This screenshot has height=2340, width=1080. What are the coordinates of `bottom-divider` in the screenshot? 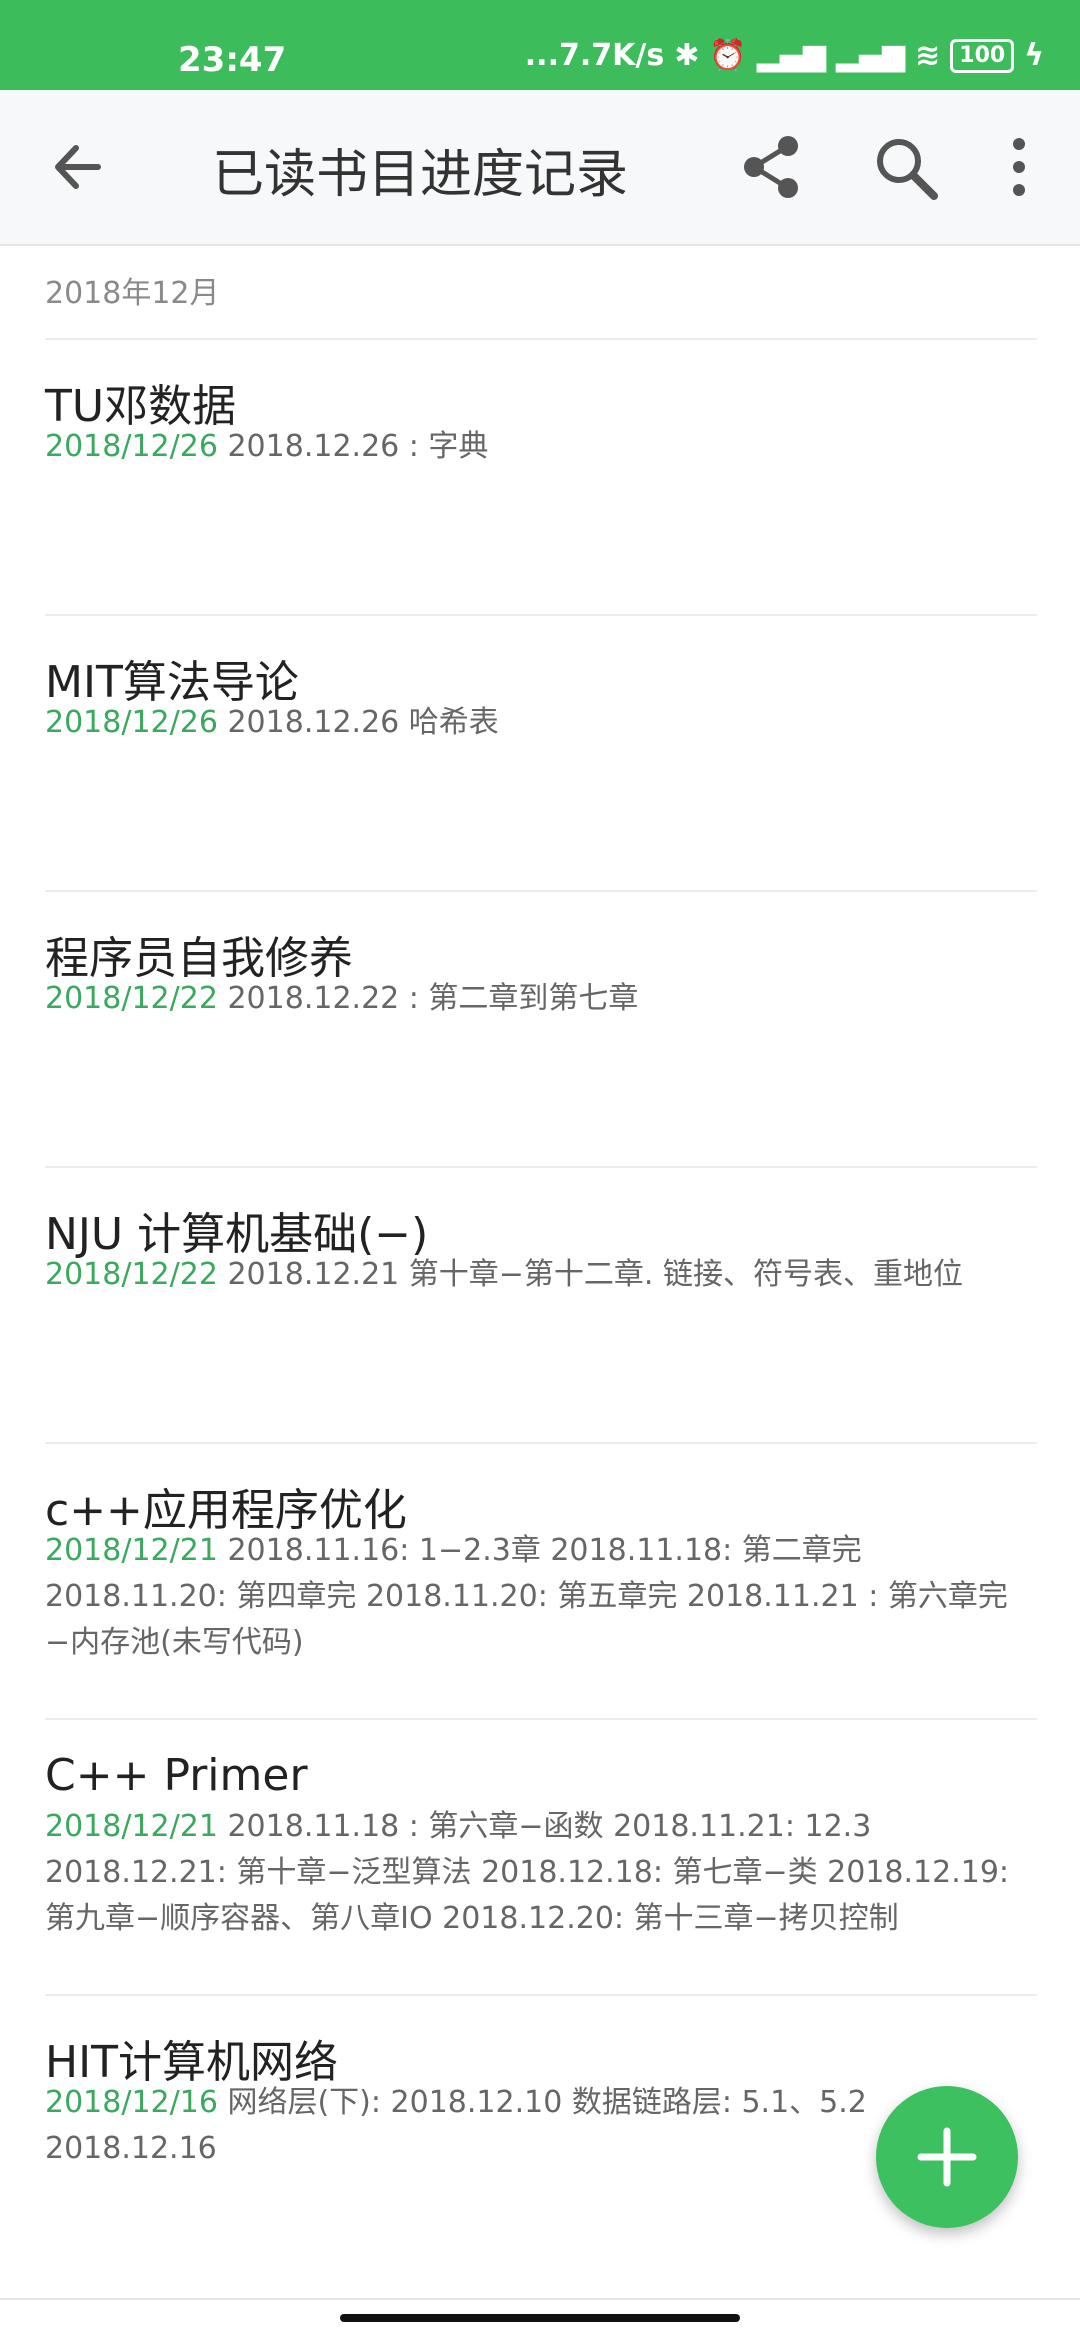 It's located at (540, 2299).